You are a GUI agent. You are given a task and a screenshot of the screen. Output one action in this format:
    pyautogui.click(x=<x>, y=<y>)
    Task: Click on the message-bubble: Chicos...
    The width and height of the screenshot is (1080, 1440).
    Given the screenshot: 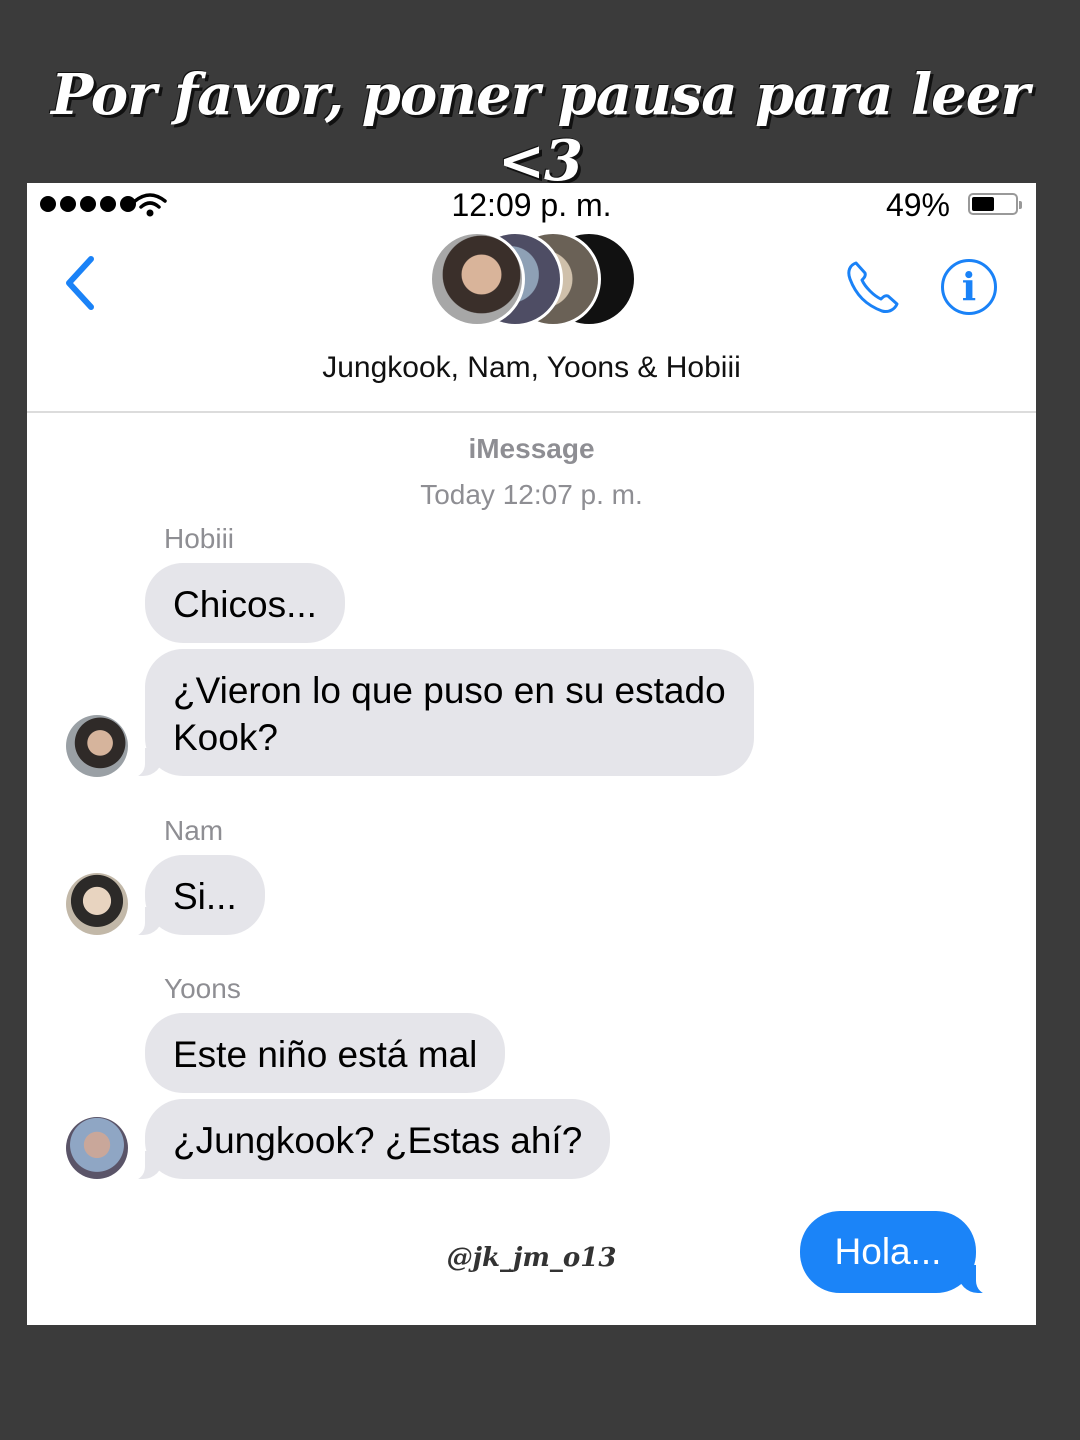 What is the action you would take?
    pyautogui.click(x=245, y=603)
    